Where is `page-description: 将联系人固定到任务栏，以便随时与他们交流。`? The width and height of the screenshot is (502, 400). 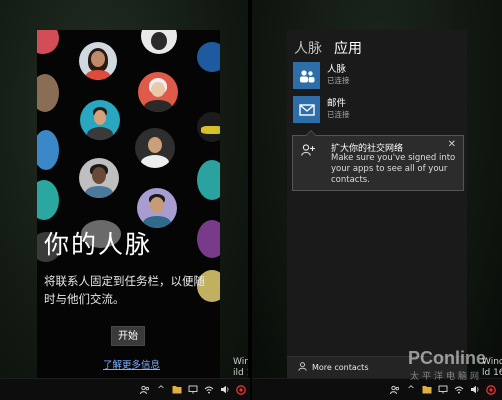
page-description: 将联系人固定到任务栏，以便随时与他们交流。 is located at coordinates (124, 290).